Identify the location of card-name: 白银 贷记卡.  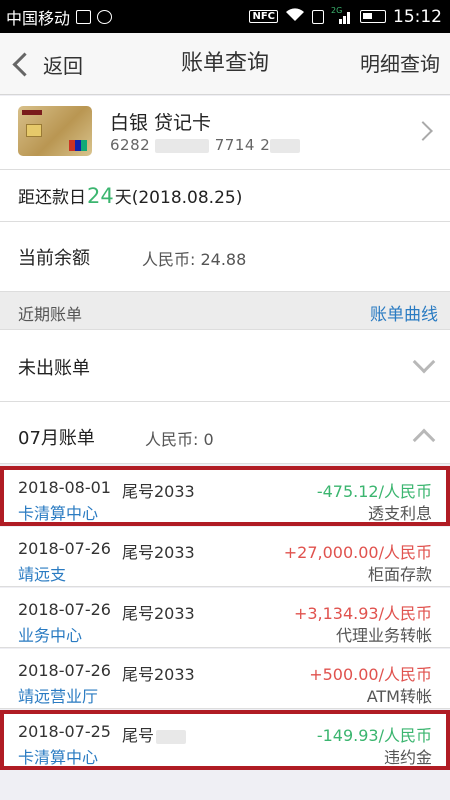
(161, 123).